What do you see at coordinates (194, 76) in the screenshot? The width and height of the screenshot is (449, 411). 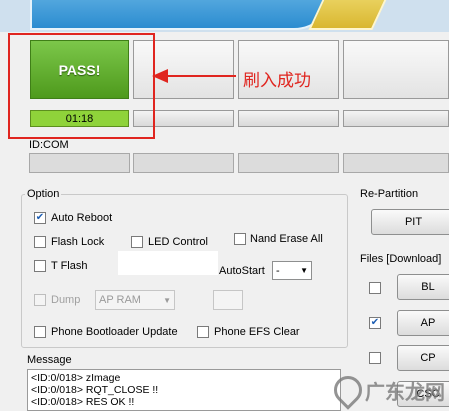 I see `annotation-arrow-icon` at bounding box center [194, 76].